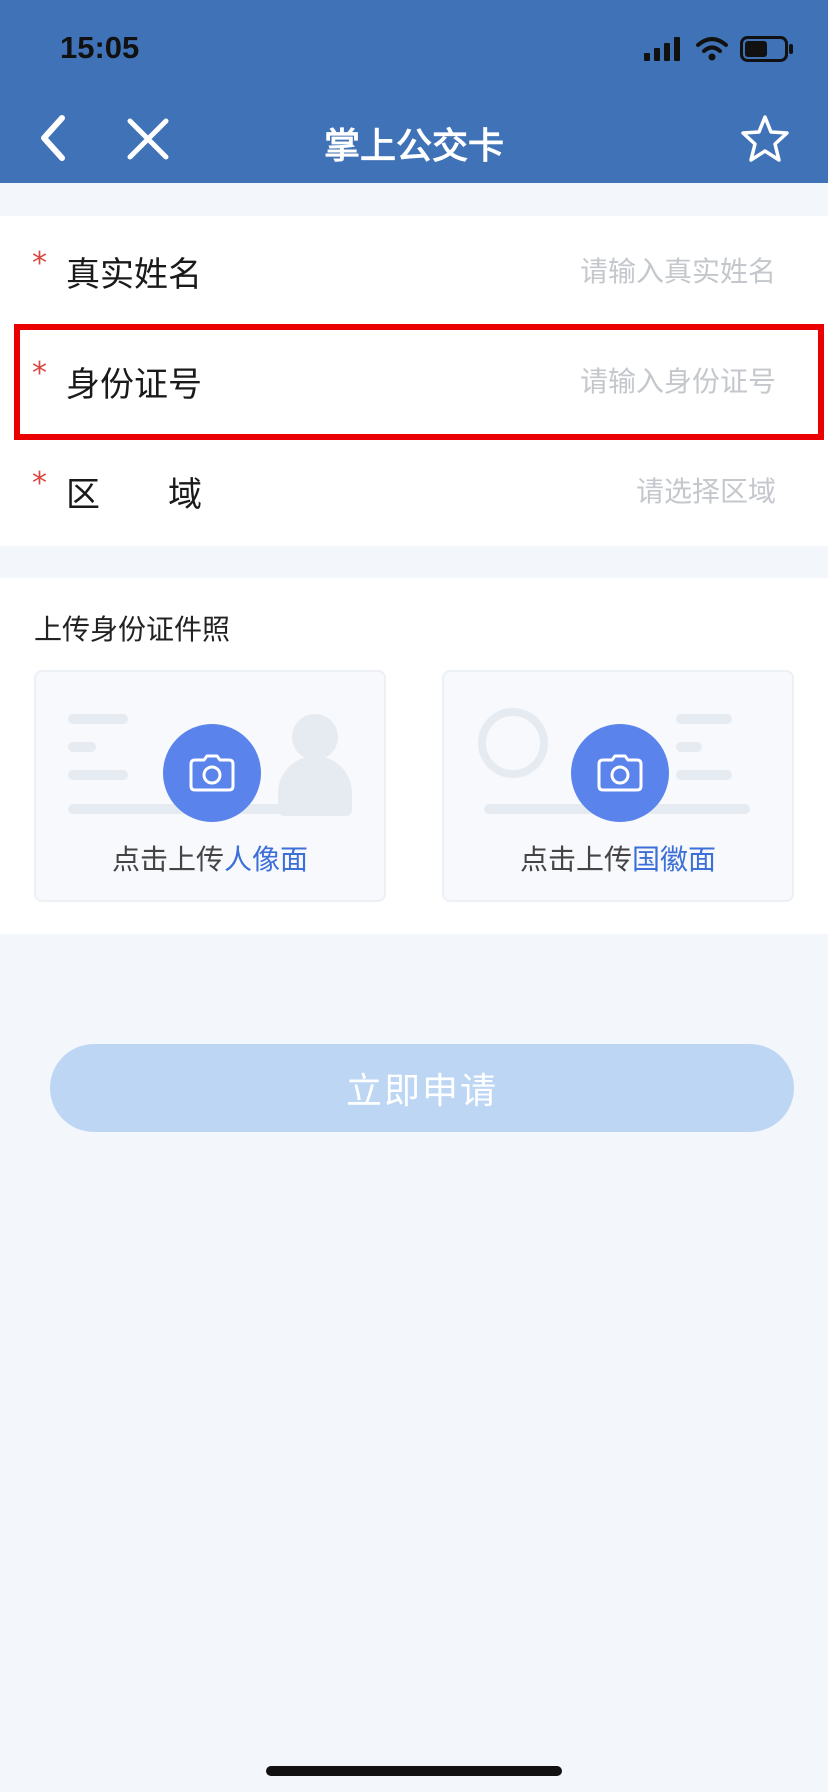 The width and height of the screenshot is (828, 1792). I want to click on upload-title: 上传身份证件照, so click(132, 629).